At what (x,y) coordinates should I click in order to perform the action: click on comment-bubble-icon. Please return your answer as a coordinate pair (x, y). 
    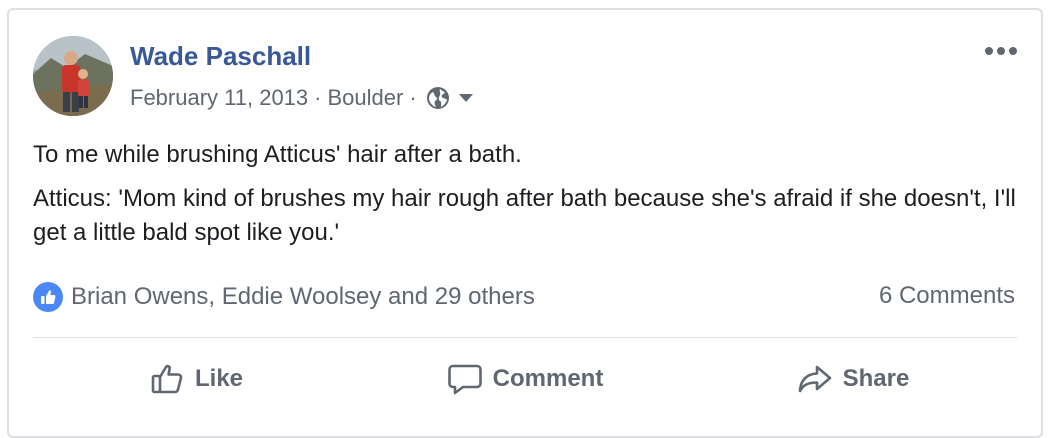
    Looking at the image, I should click on (465, 379).